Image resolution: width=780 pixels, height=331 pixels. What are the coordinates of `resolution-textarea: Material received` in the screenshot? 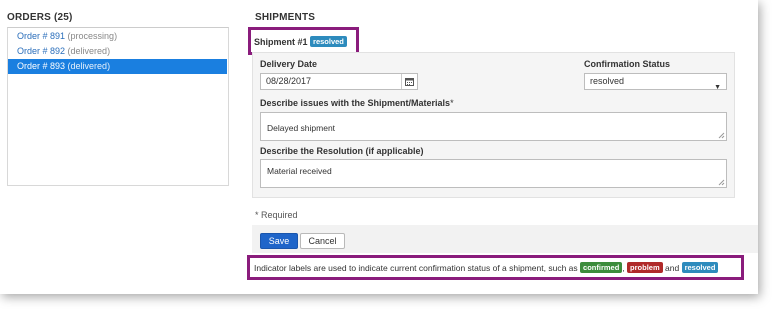 It's located at (493, 173).